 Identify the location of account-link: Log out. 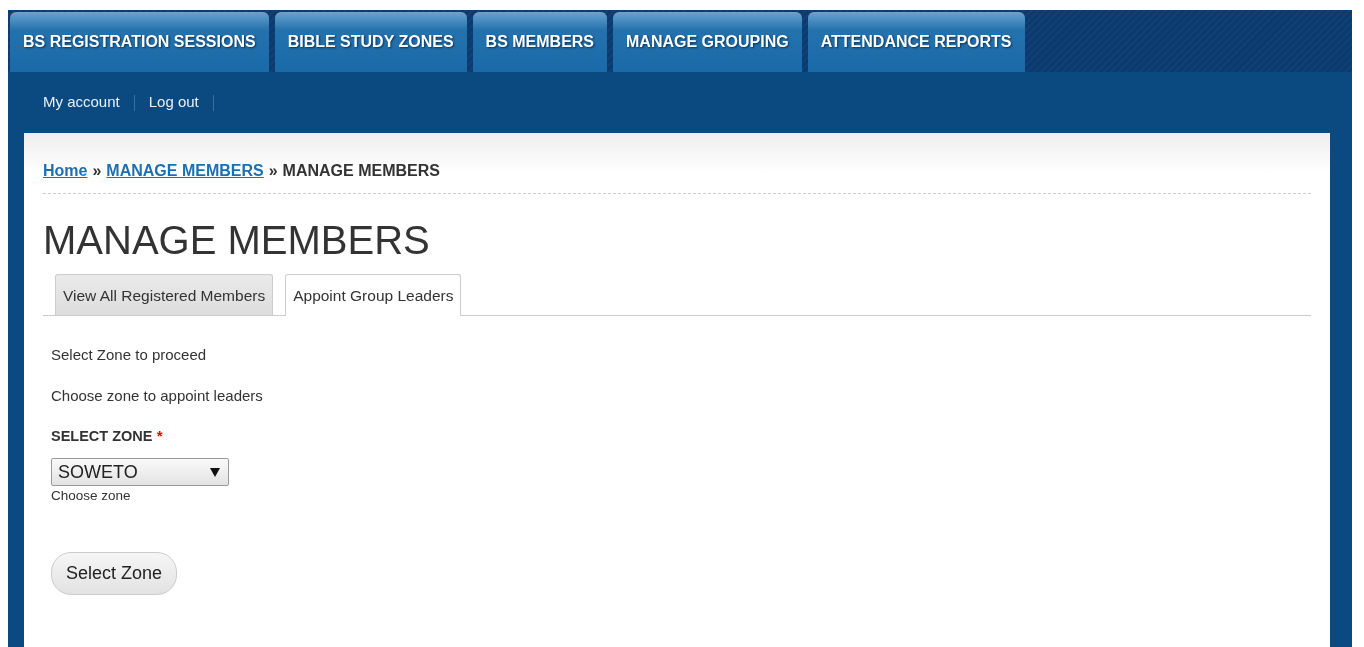
(173, 102).